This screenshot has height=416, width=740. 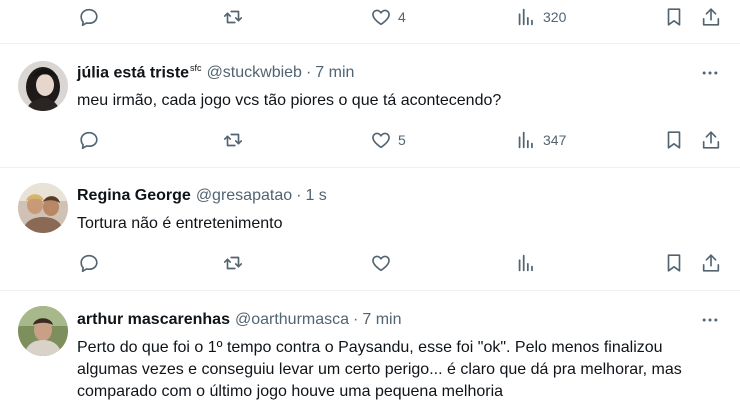 I want to click on name-suffix: sfc, so click(x=196, y=68).